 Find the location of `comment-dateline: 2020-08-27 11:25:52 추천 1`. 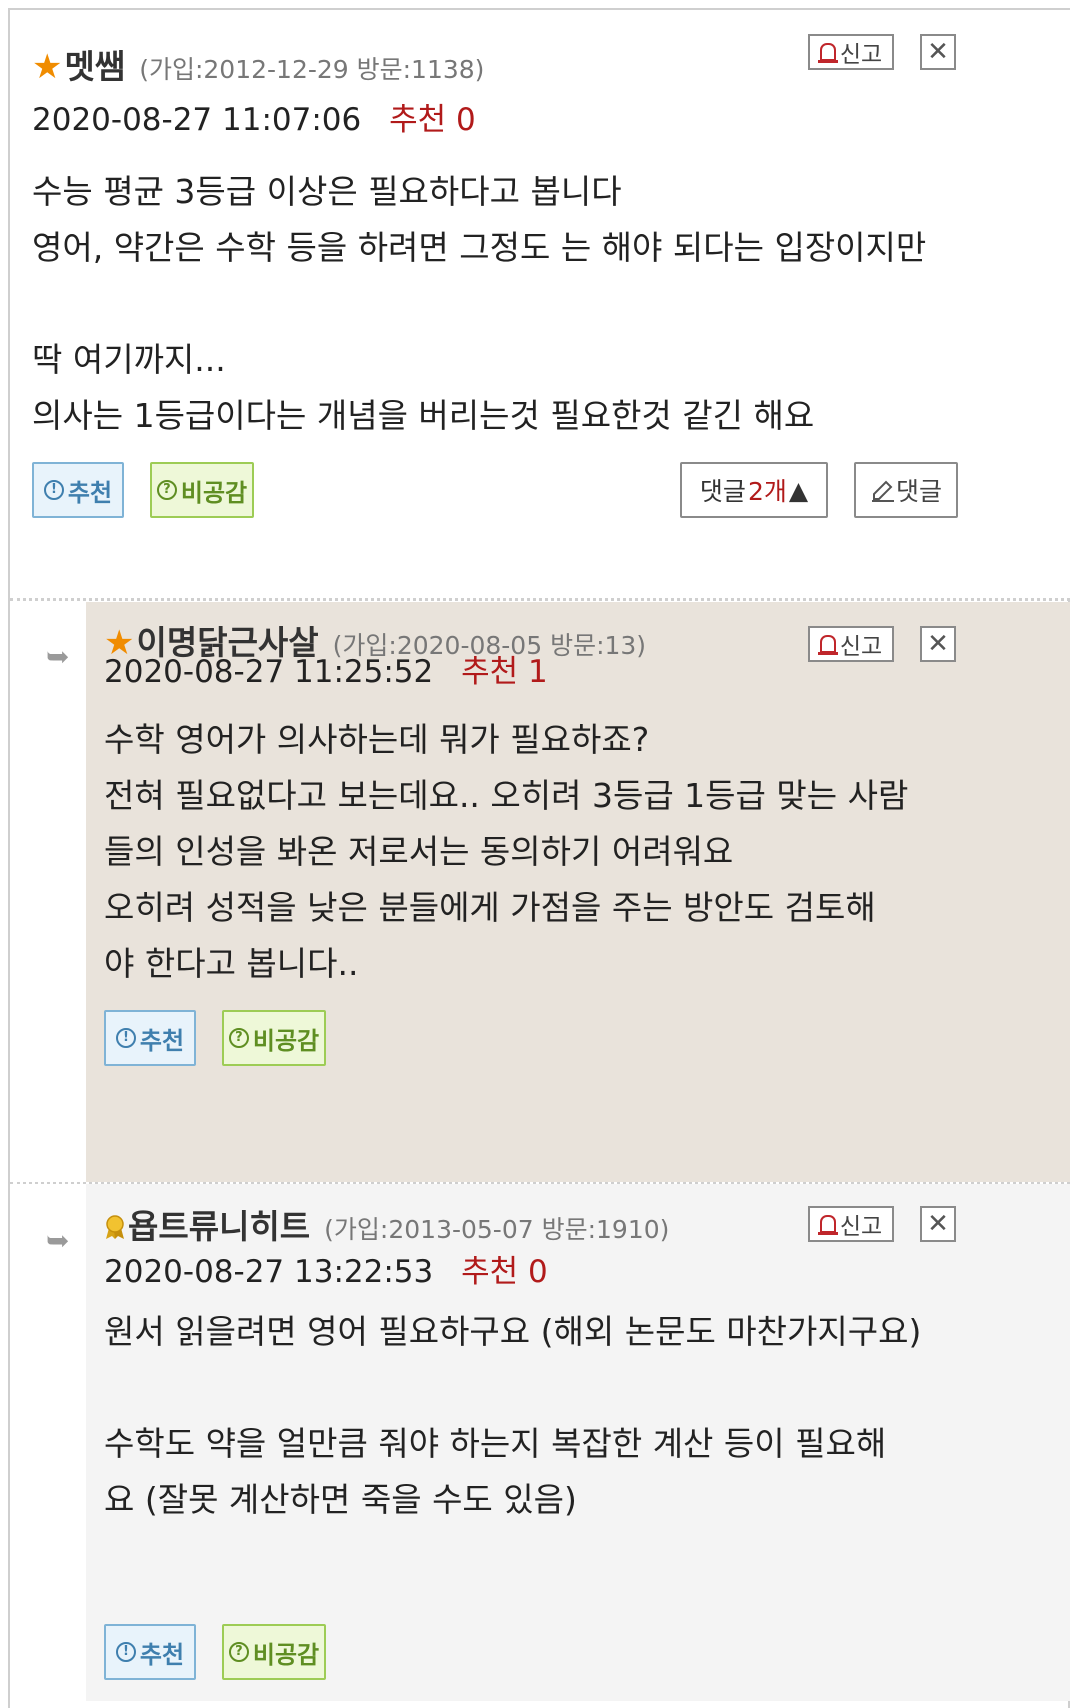

comment-dateline: 2020-08-27 11:25:52 추천 1 is located at coordinates (326, 668).